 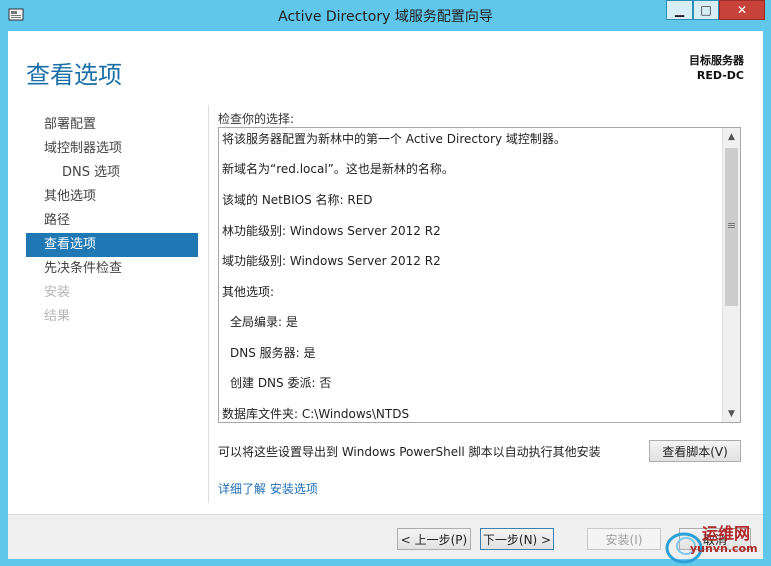 I want to click on grip-icon, so click(x=731, y=223).